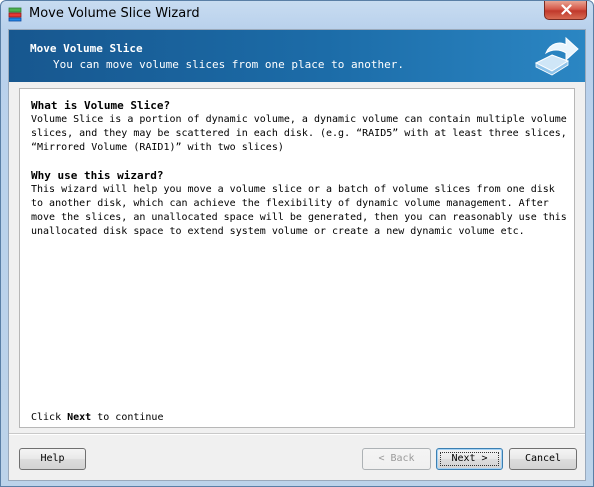  Describe the element at coordinates (15, 14) in the screenshot. I see `app-icon` at that location.